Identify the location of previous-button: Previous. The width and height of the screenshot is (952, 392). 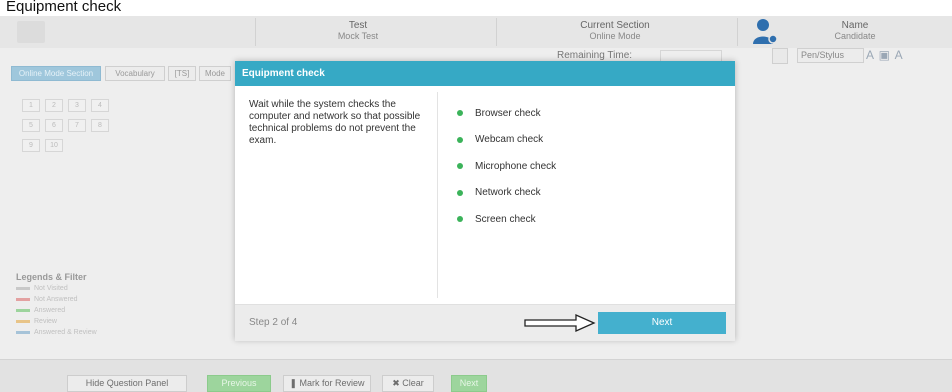
(239, 383).